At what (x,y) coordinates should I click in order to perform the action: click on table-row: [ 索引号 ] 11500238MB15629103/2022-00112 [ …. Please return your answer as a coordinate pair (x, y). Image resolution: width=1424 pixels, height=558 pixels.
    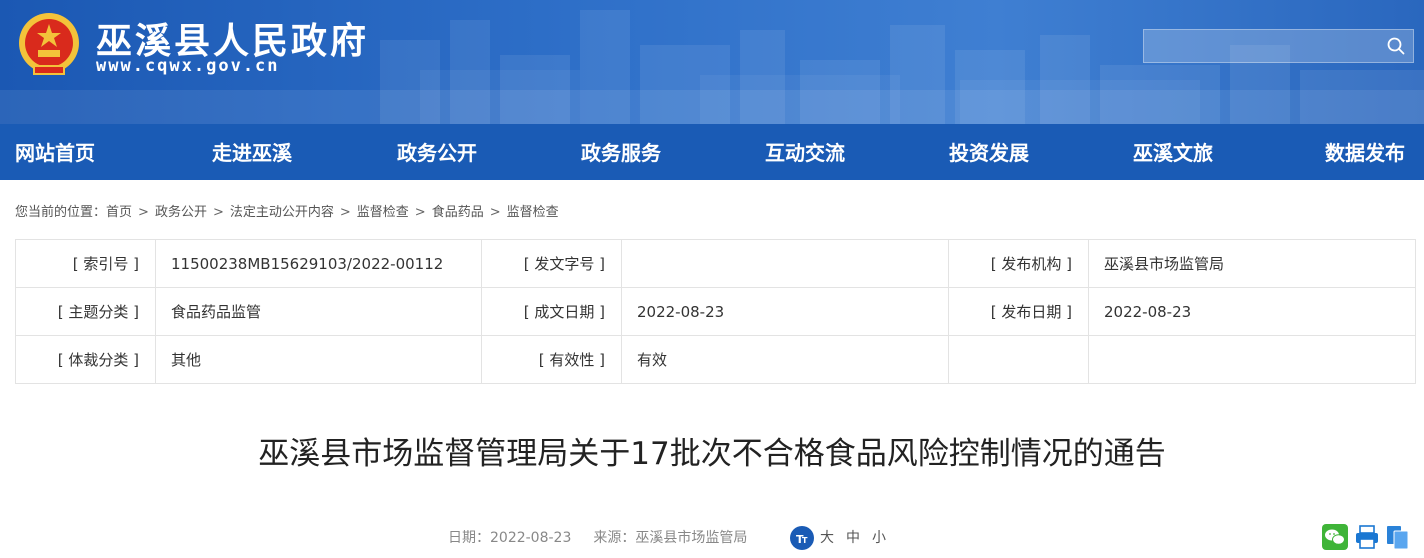
    Looking at the image, I should click on (715, 263).